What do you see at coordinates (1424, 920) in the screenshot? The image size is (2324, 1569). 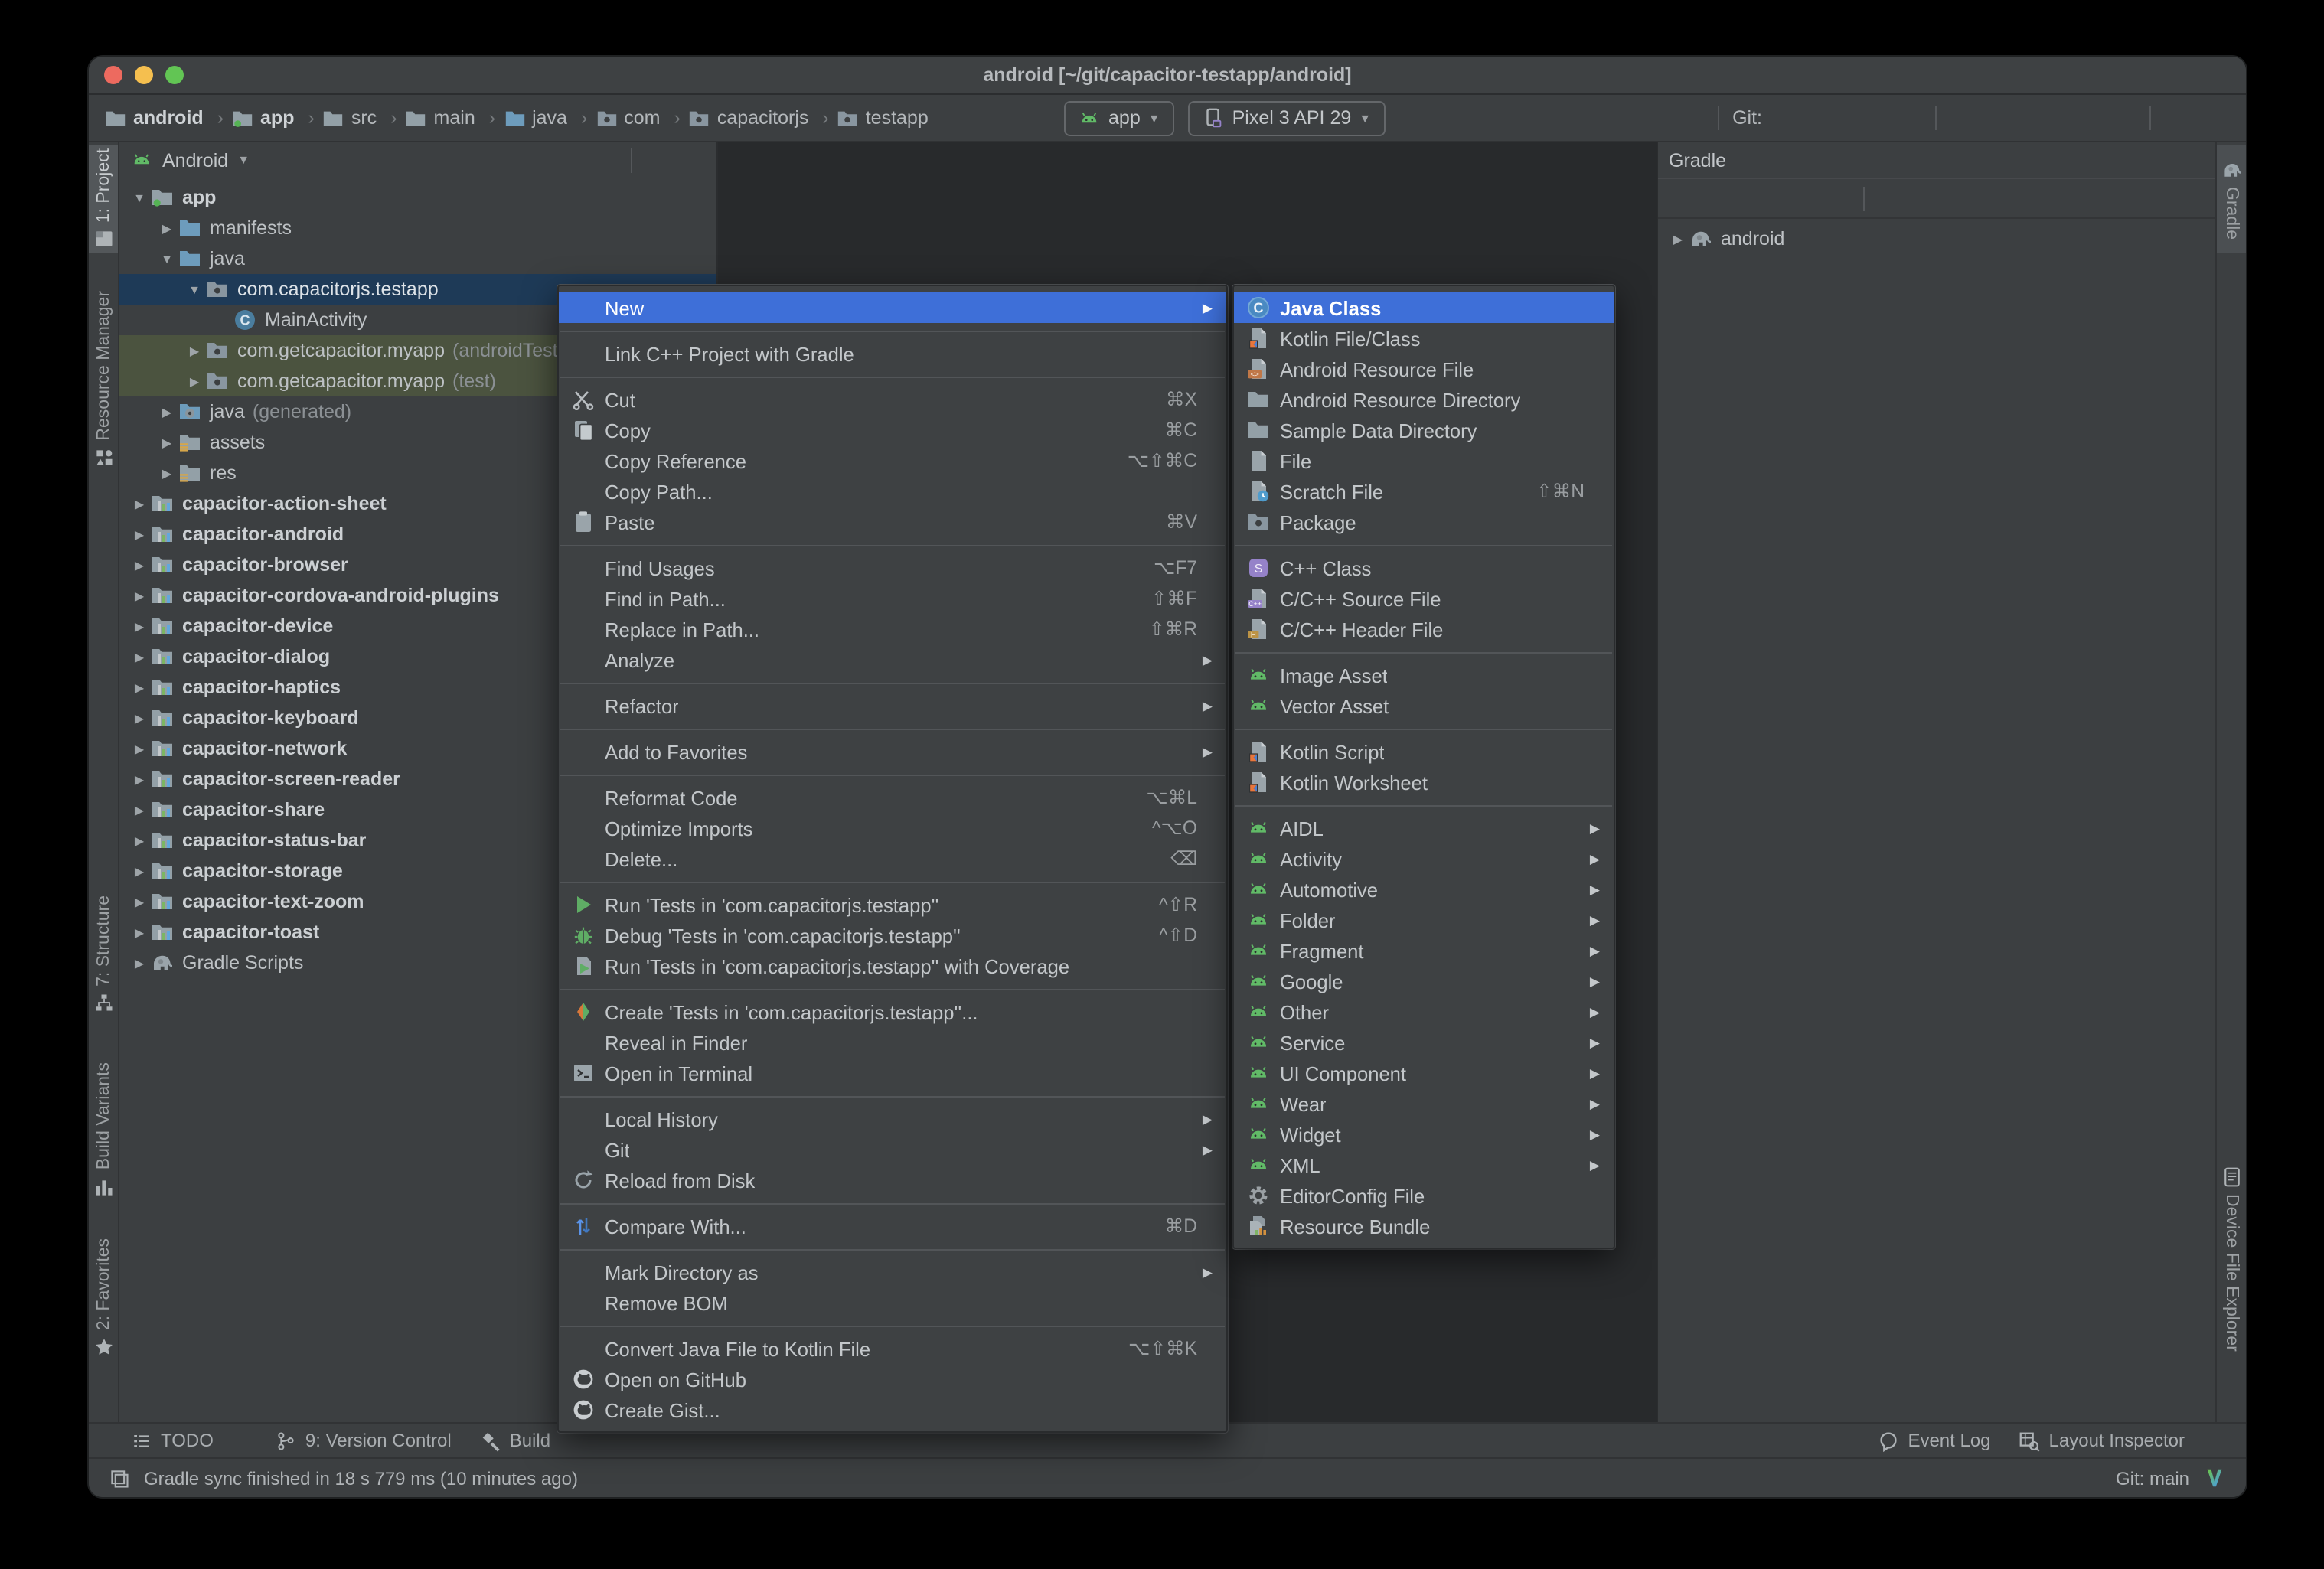 I see `menu-item-folder: Folder ▶` at bounding box center [1424, 920].